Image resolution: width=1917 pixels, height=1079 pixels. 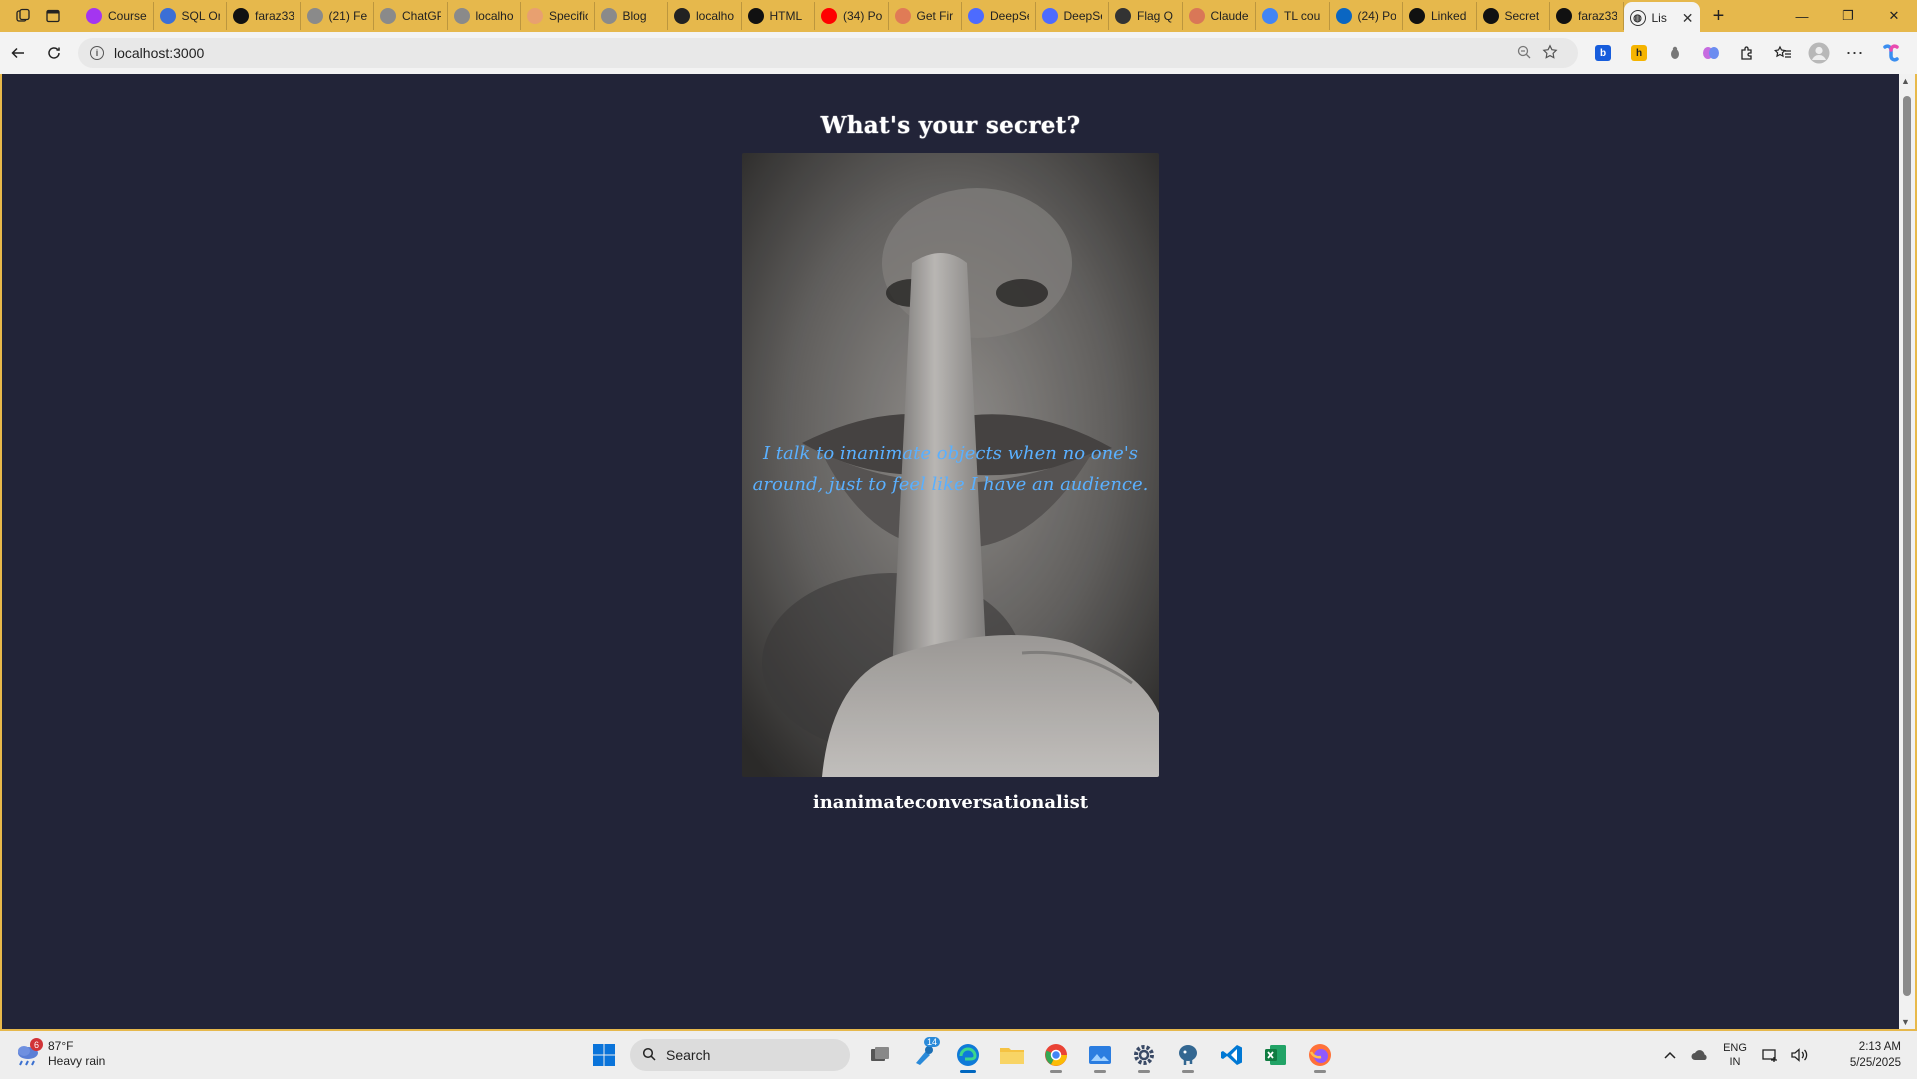 What do you see at coordinates (167, 16) in the screenshot?
I see `oracle-cloud-icon` at bounding box center [167, 16].